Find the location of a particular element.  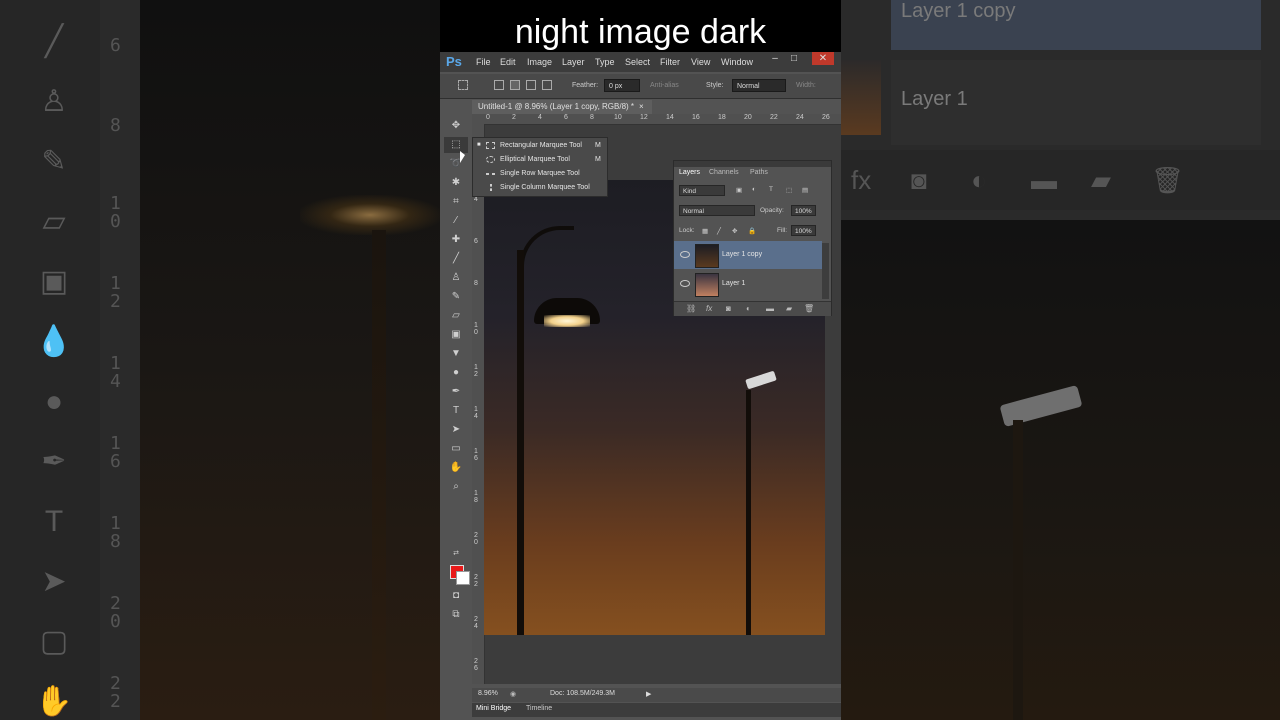

menu-filter: Filter is located at coordinates (670, 62).